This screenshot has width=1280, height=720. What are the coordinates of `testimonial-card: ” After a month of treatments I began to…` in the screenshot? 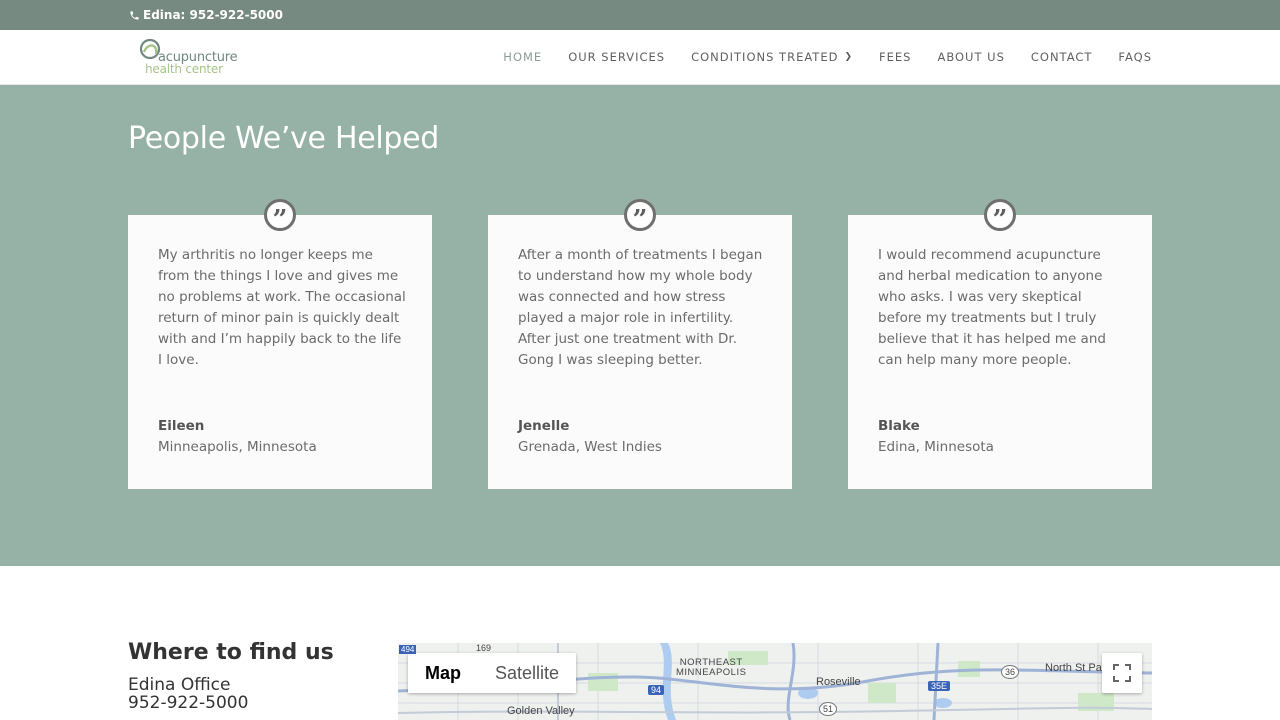 It's located at (640, 344).